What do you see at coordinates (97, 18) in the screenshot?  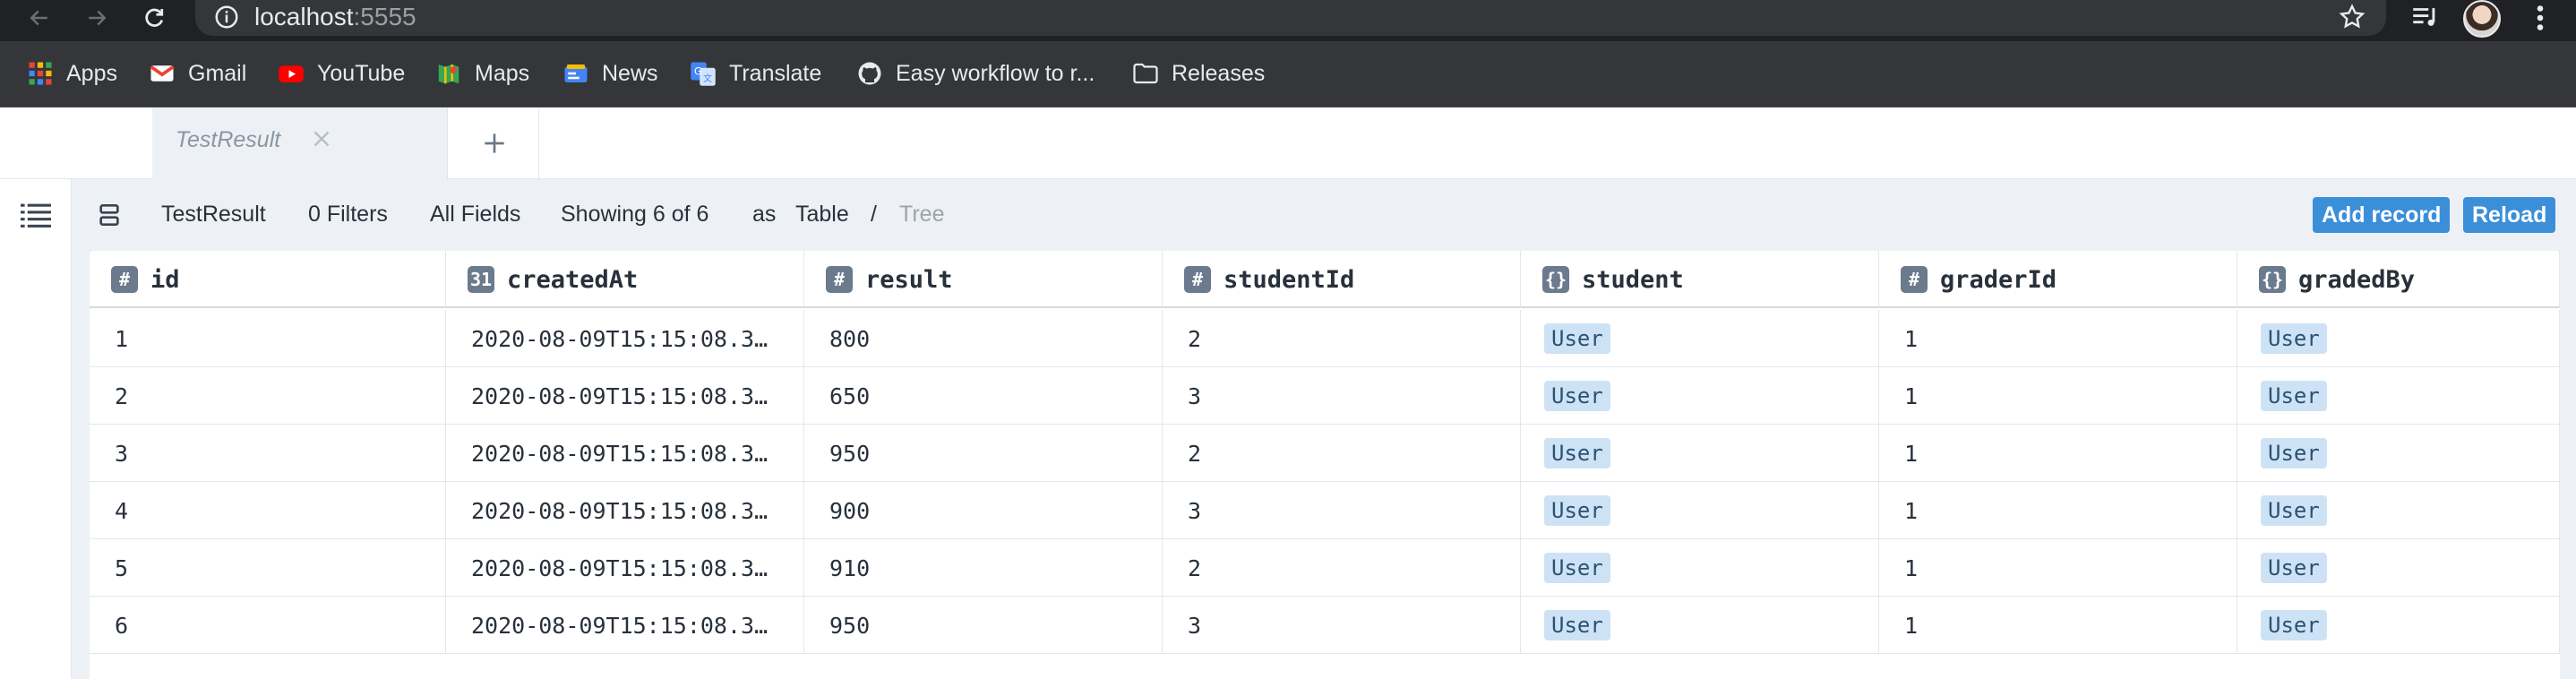 I see `forward-button` at bounding box center [97, 18].